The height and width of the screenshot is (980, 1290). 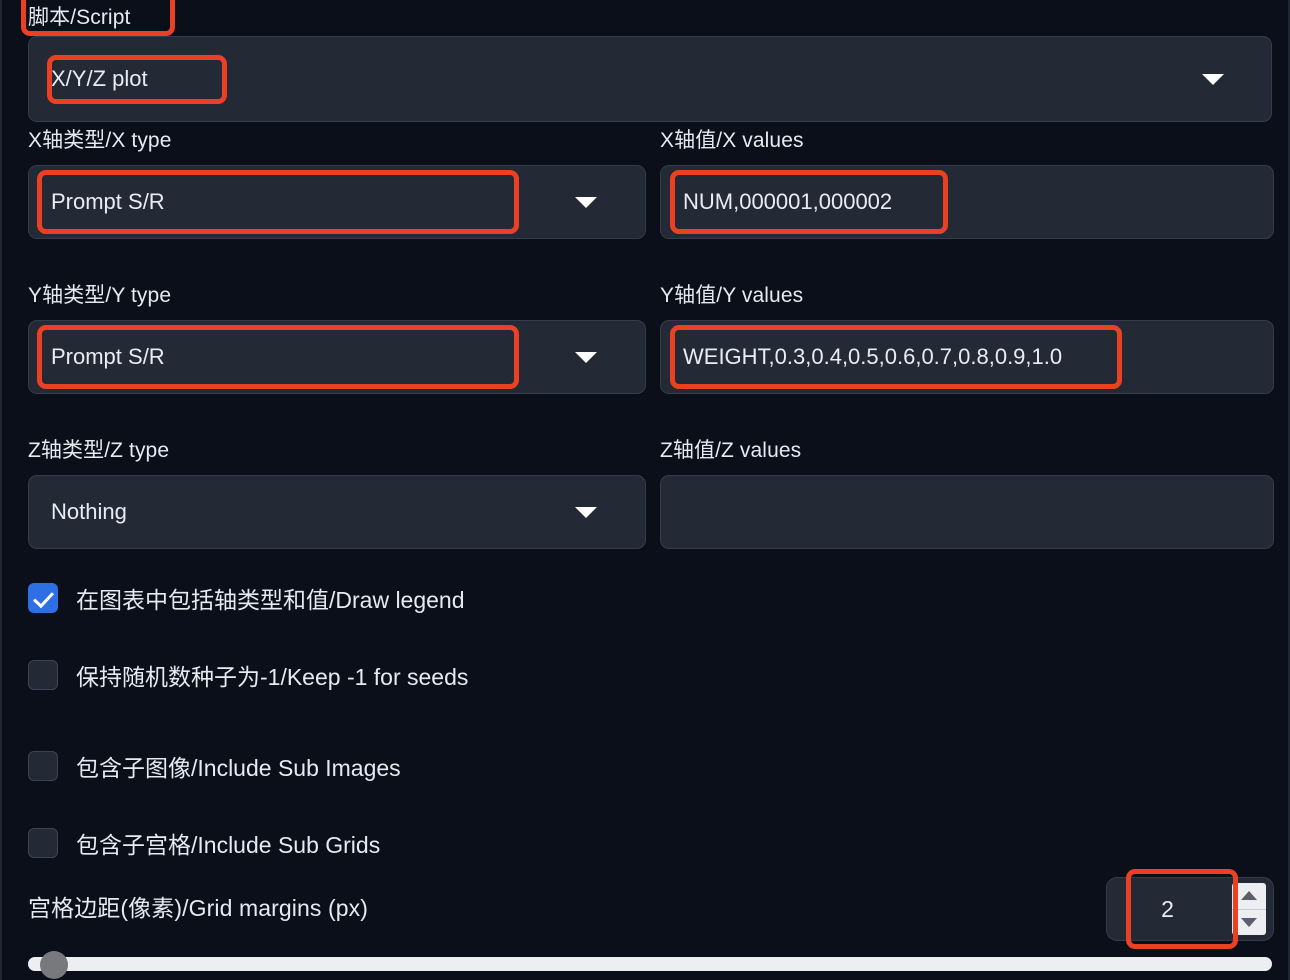 What do you see at coordinates (99, 450) in the screenshot?
I see `z-type-label: Z轴类型/Z type` at bounding box center [99, 450].